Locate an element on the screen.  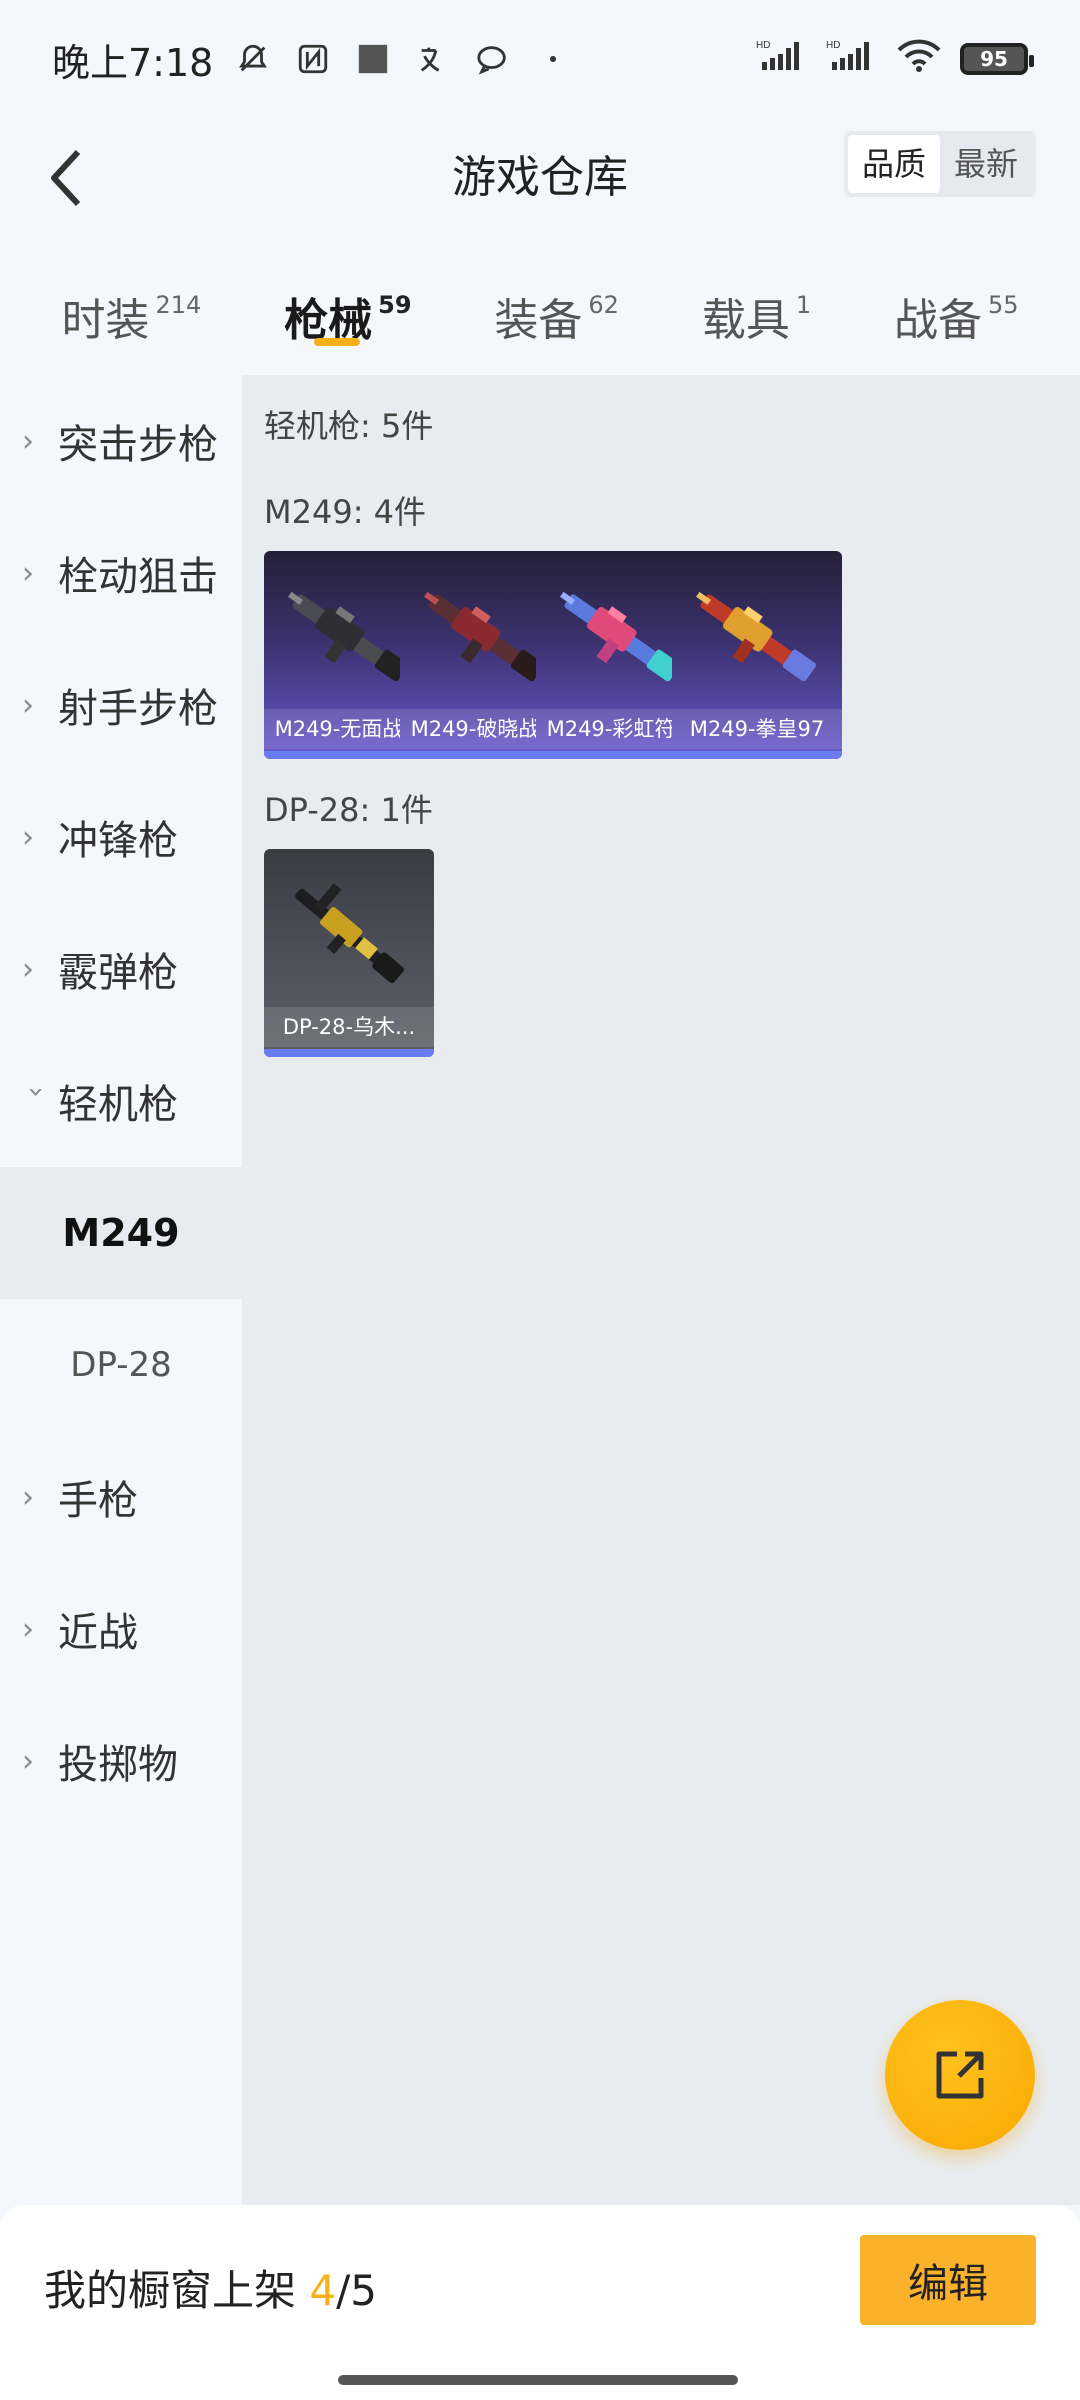
tab-active-indicator is located at coordinates (336, 342).